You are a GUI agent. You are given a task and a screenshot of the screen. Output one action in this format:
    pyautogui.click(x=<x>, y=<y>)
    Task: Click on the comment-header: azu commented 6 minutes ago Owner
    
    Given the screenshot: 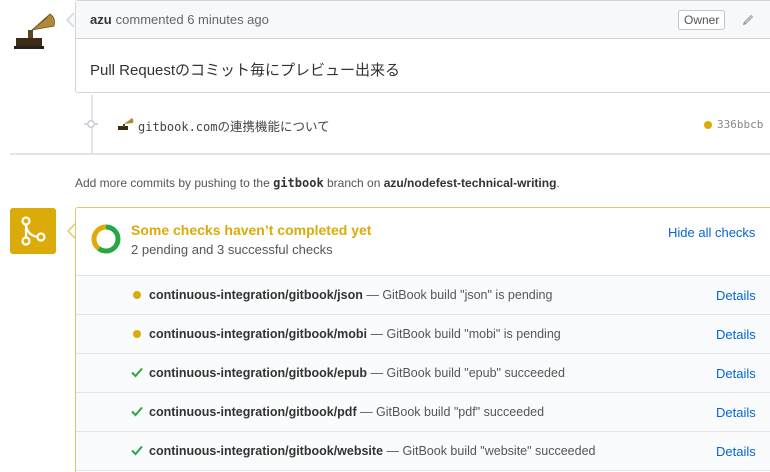 What is the action you would take?
    pyautogui.click(x=423, y=20)
    